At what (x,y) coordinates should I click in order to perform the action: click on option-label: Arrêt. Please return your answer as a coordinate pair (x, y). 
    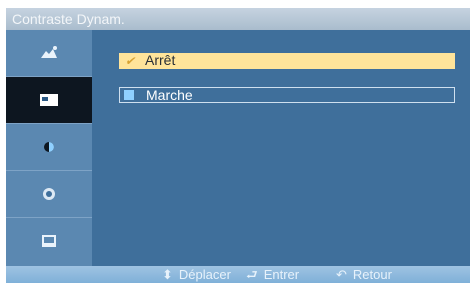
    Looking at the image, I should click on (160, 60).